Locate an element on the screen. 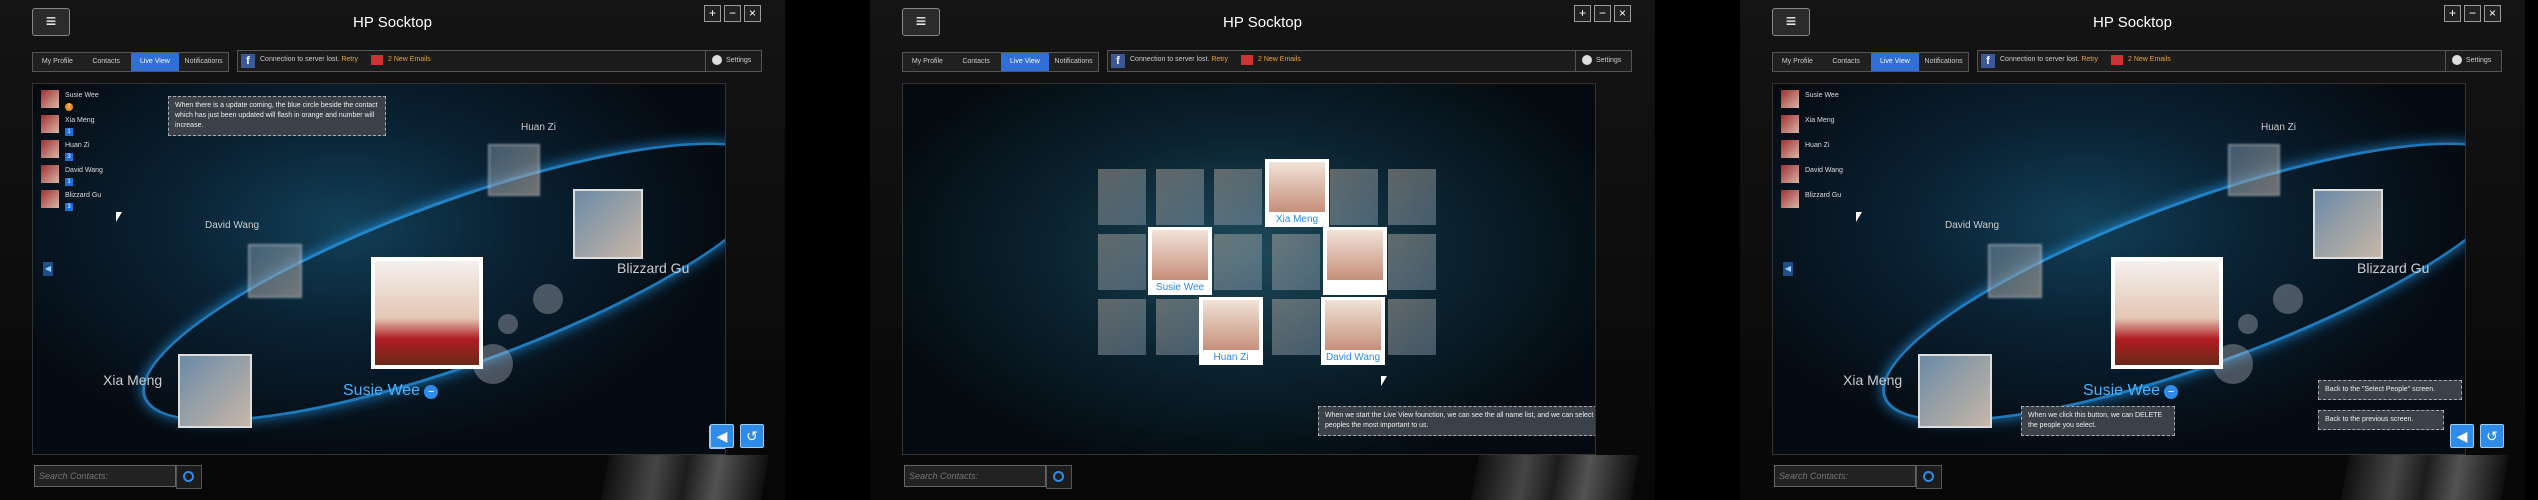  app-title: HP Socktop is located at coordinates (1262, 22).